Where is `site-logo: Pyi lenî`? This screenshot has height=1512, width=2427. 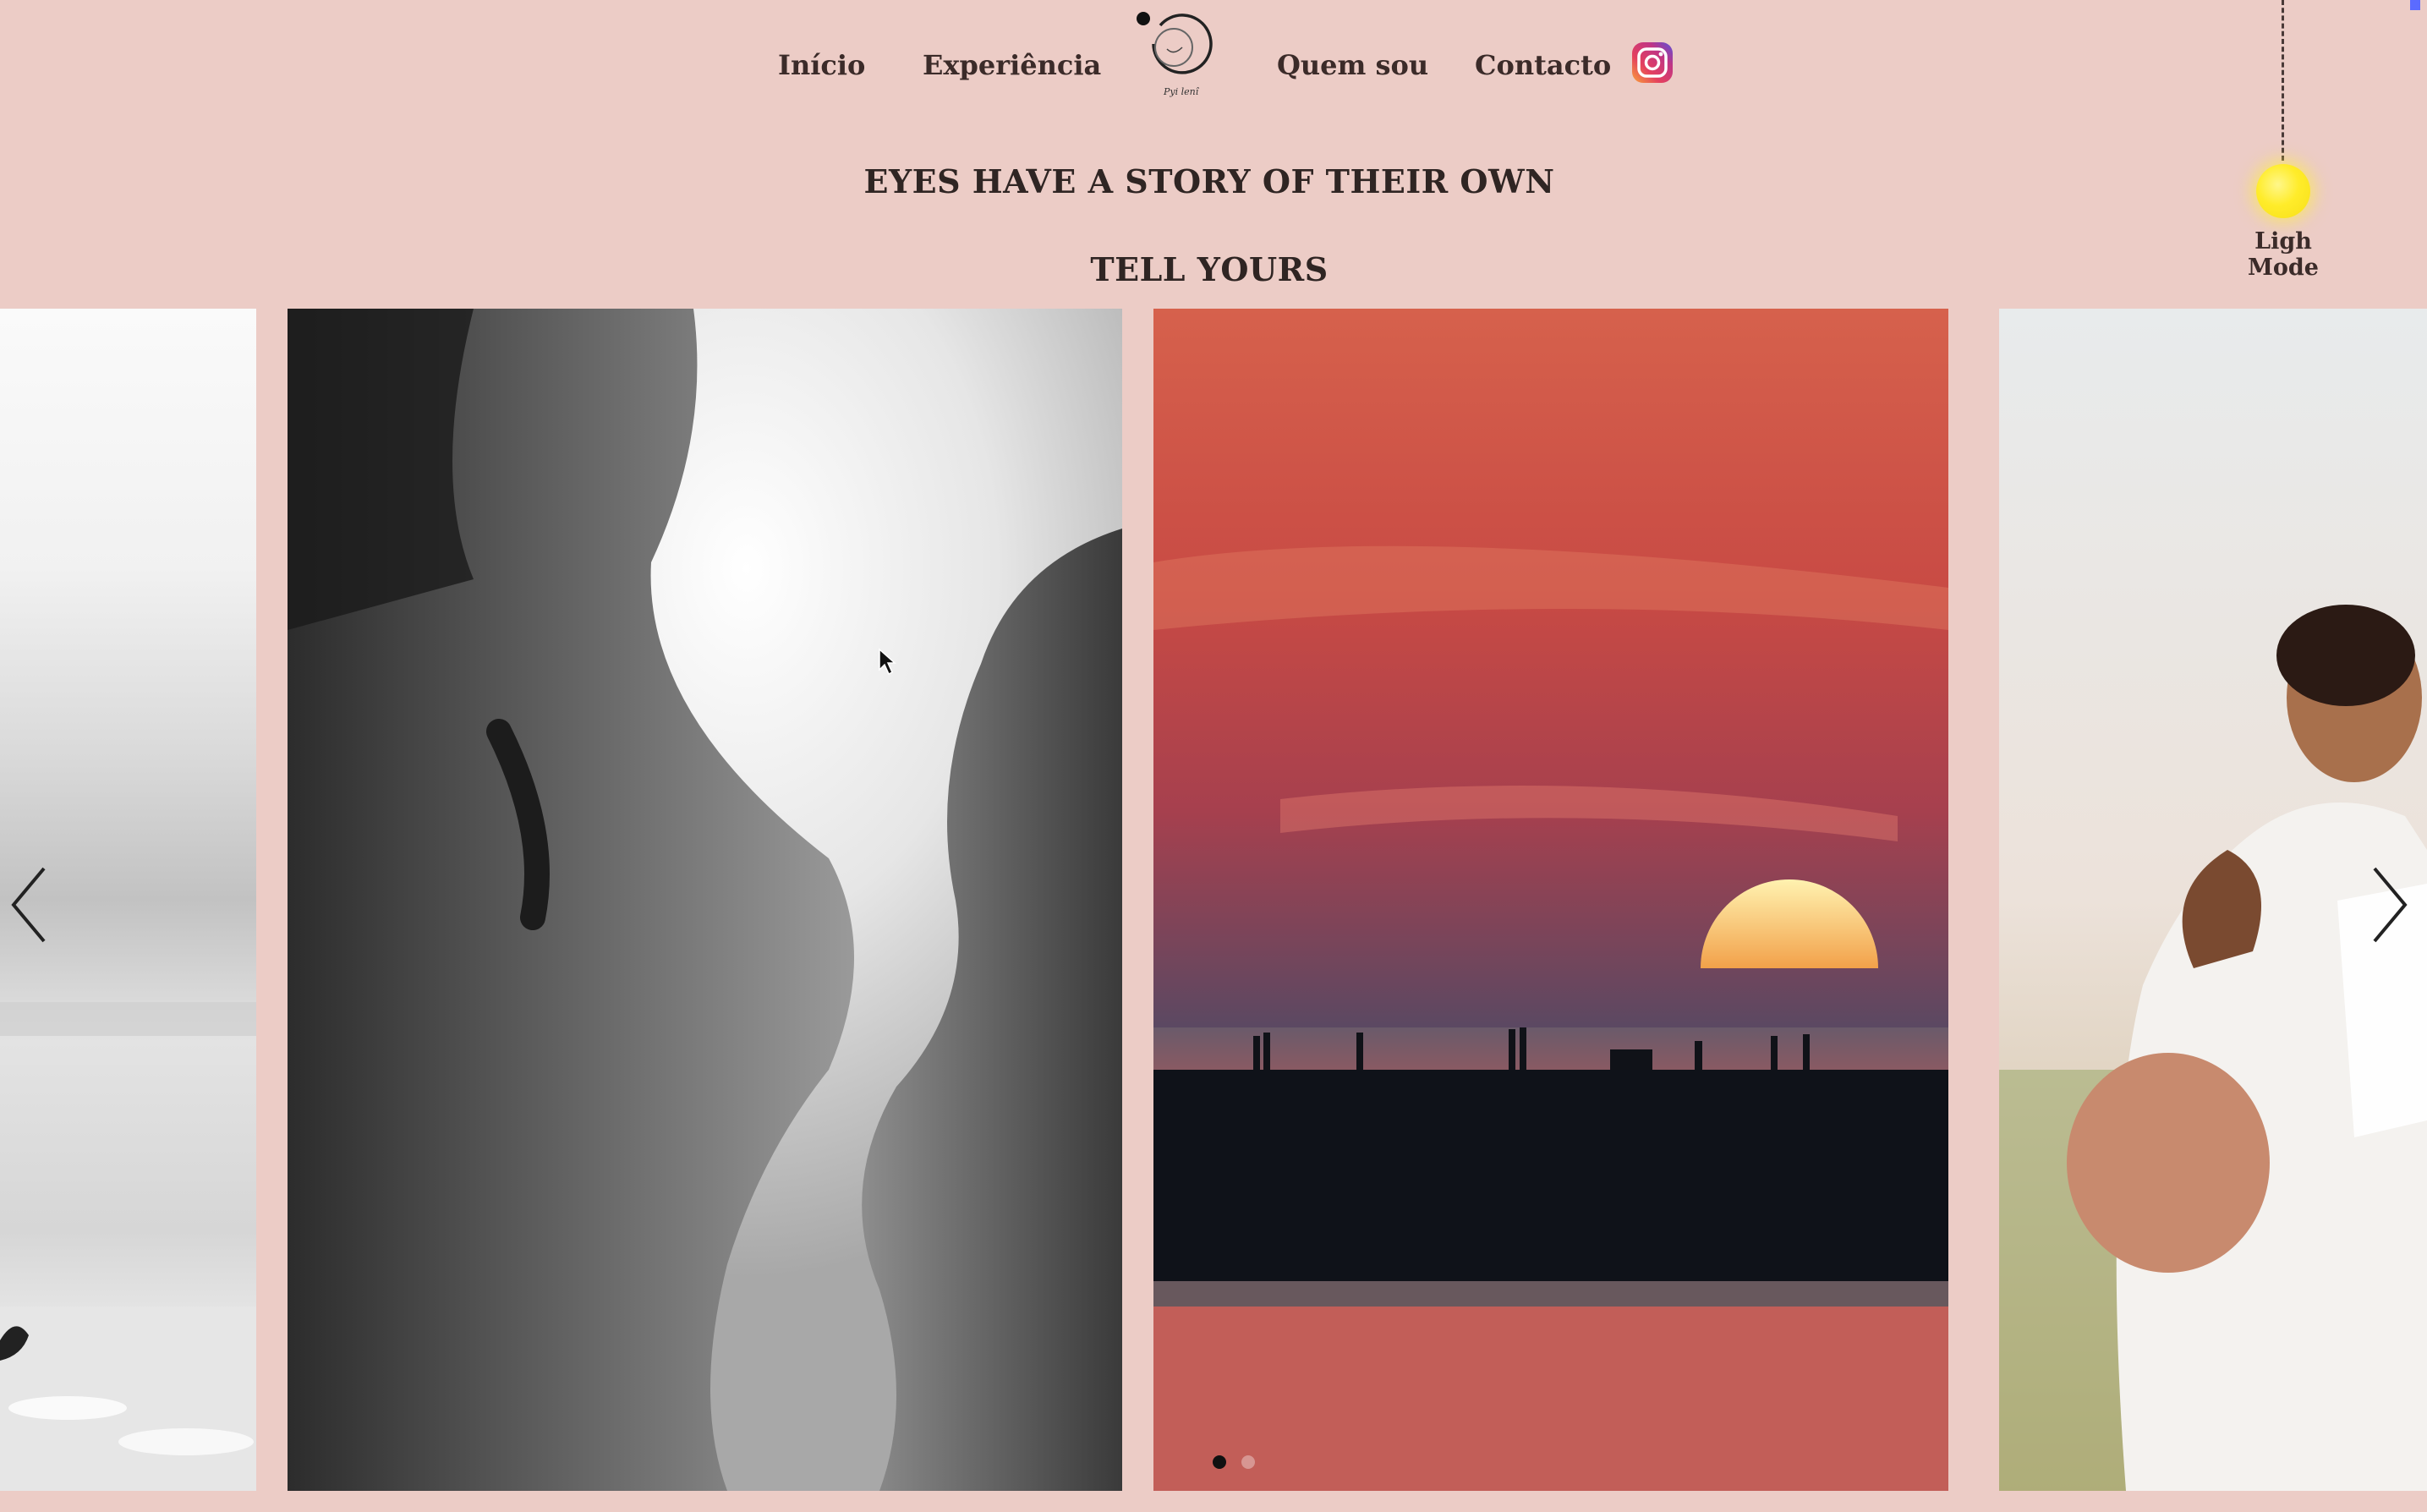 site-logo: Pyi lenî is located at coordinates (1175, 53).